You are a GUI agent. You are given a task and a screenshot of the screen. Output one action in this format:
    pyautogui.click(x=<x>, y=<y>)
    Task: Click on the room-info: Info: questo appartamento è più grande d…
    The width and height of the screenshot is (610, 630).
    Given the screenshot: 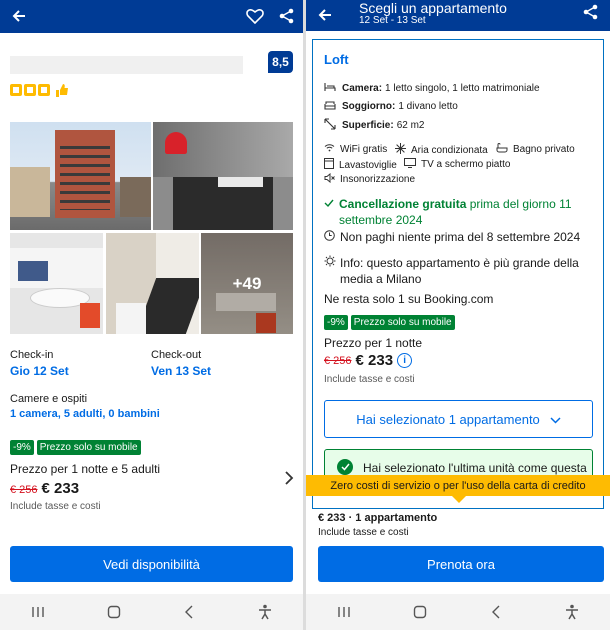 What is the action you would take?
    pyautogui.click(x=455, y=271)
    